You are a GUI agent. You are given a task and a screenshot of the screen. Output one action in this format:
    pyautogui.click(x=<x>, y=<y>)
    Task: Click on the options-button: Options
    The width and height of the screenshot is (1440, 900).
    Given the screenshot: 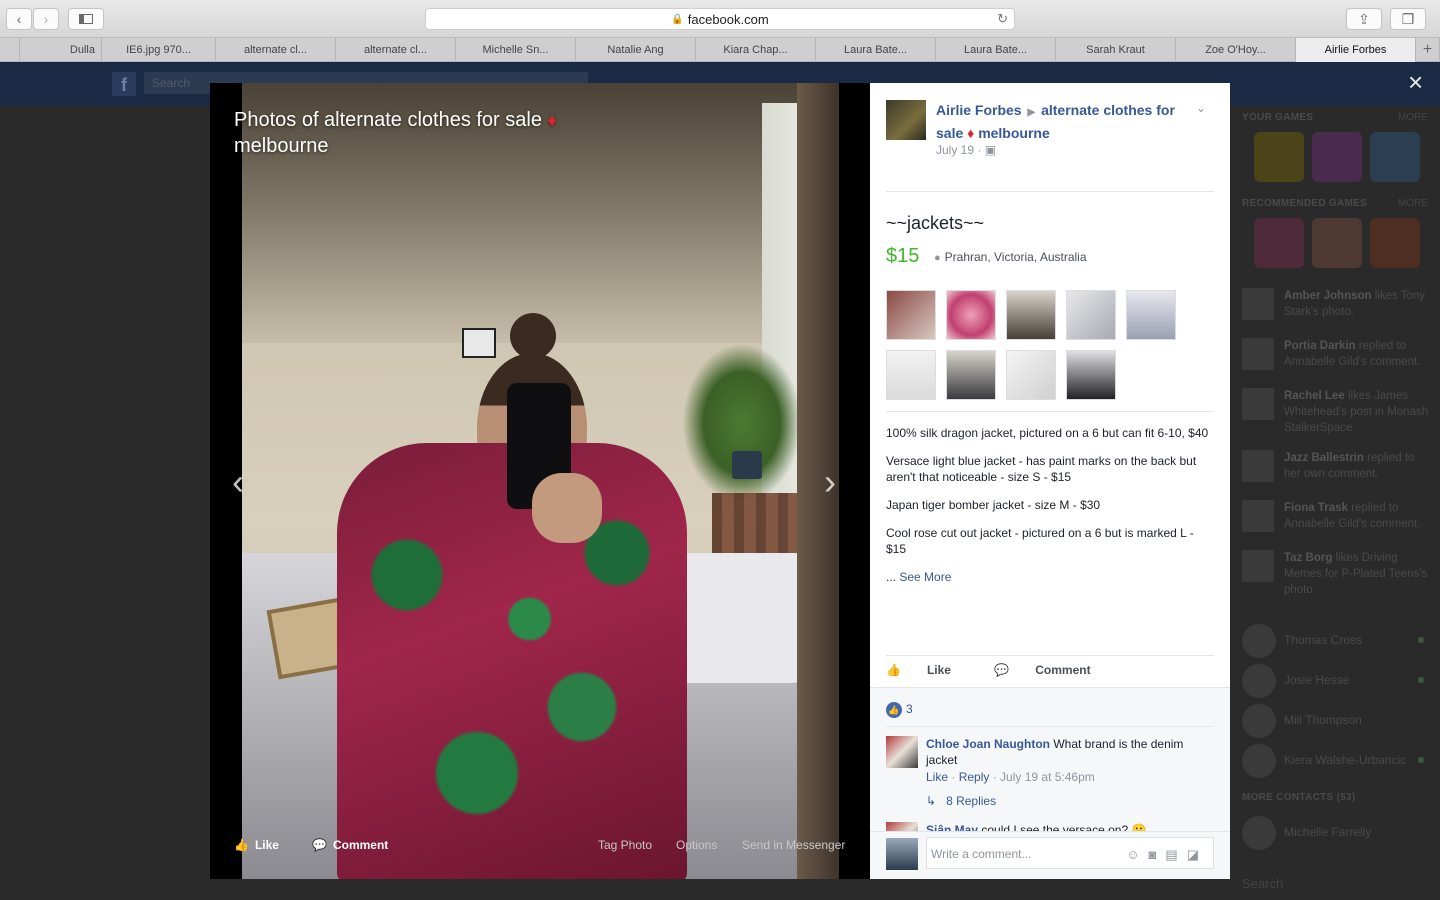 What is the action you would take?
    pyautogui.click(x=696, y=845)
    